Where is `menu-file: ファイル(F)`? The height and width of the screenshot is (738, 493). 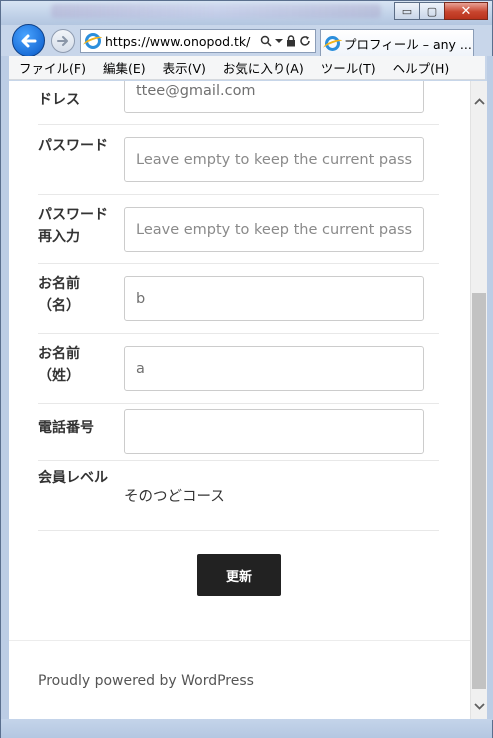 menu-file: ファイル(F) is located at coordinates (52, 67).